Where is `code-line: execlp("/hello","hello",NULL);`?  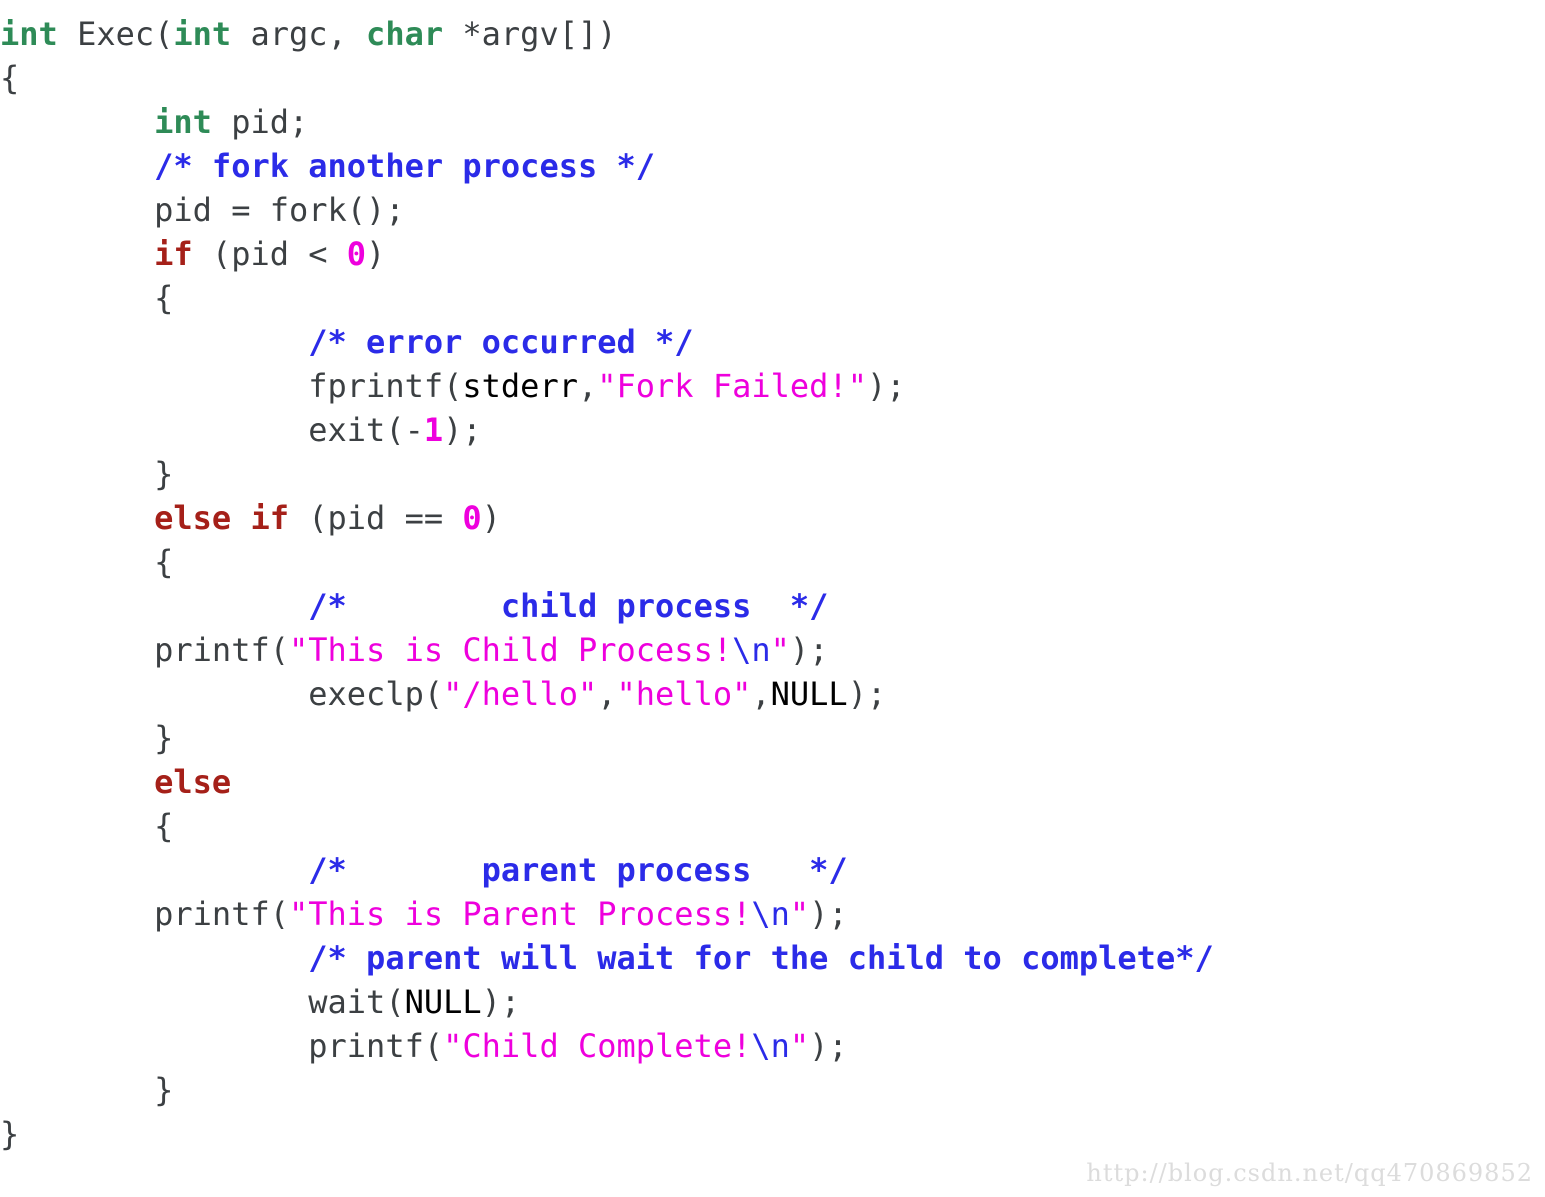 code-line: execlp("/hello","hello",NULL); is located at coordinates (772, 694).